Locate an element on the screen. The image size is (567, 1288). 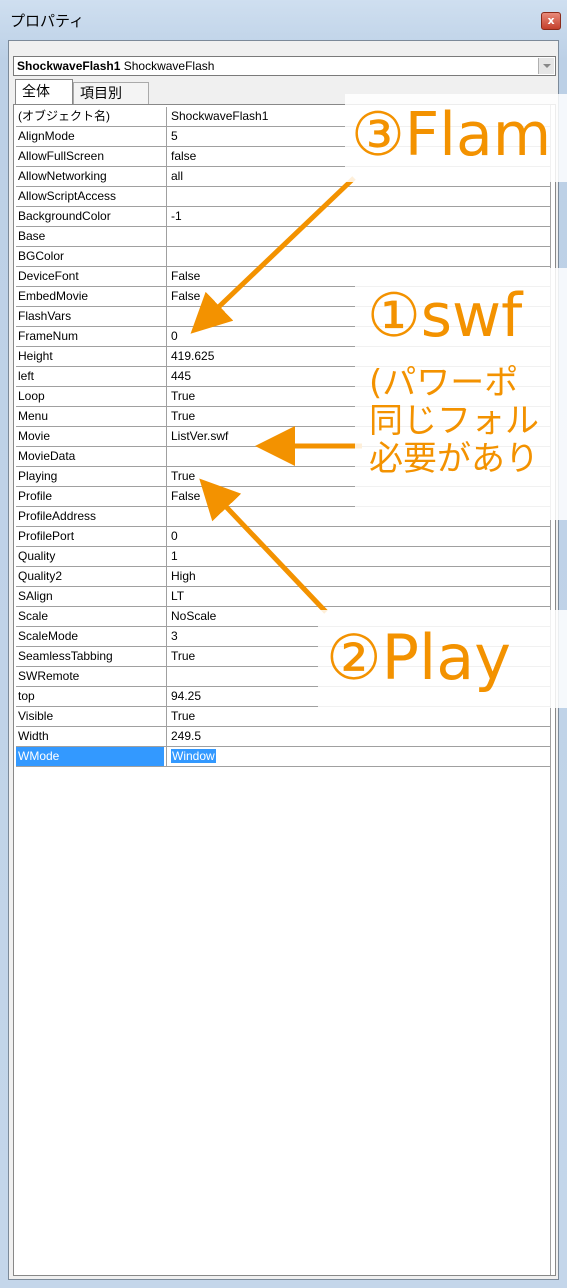
property-row: ProfilePort 0 is located at coordinates (283, 537).